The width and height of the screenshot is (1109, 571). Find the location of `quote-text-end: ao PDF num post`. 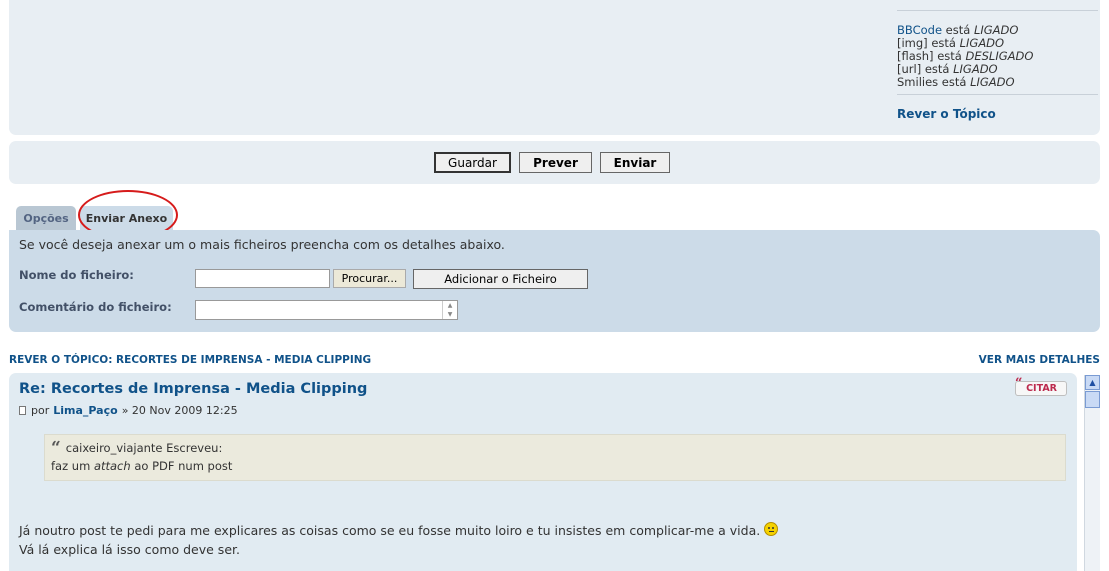

quote-text-end: ao PDF num post is located at coordinates (181, 466).